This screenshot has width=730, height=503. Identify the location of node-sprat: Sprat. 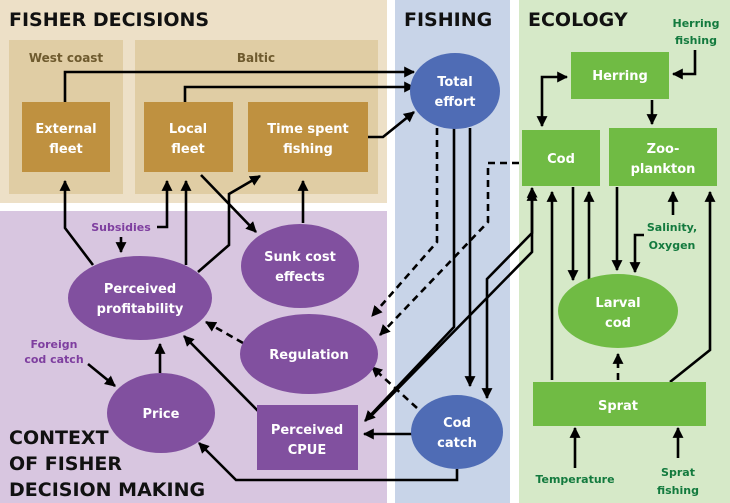
(619, 404).